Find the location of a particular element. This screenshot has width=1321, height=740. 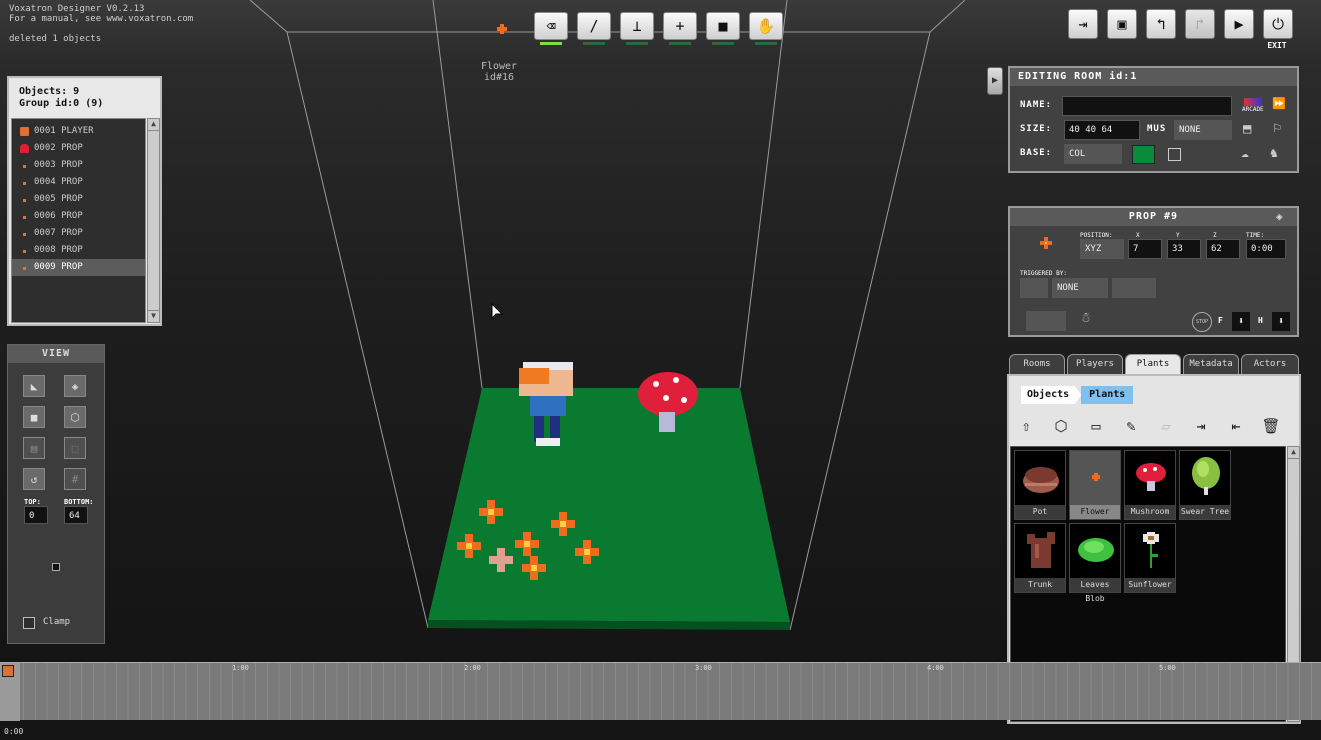

object-list-item: 0003 PROP is located at coordinates (78, 165).